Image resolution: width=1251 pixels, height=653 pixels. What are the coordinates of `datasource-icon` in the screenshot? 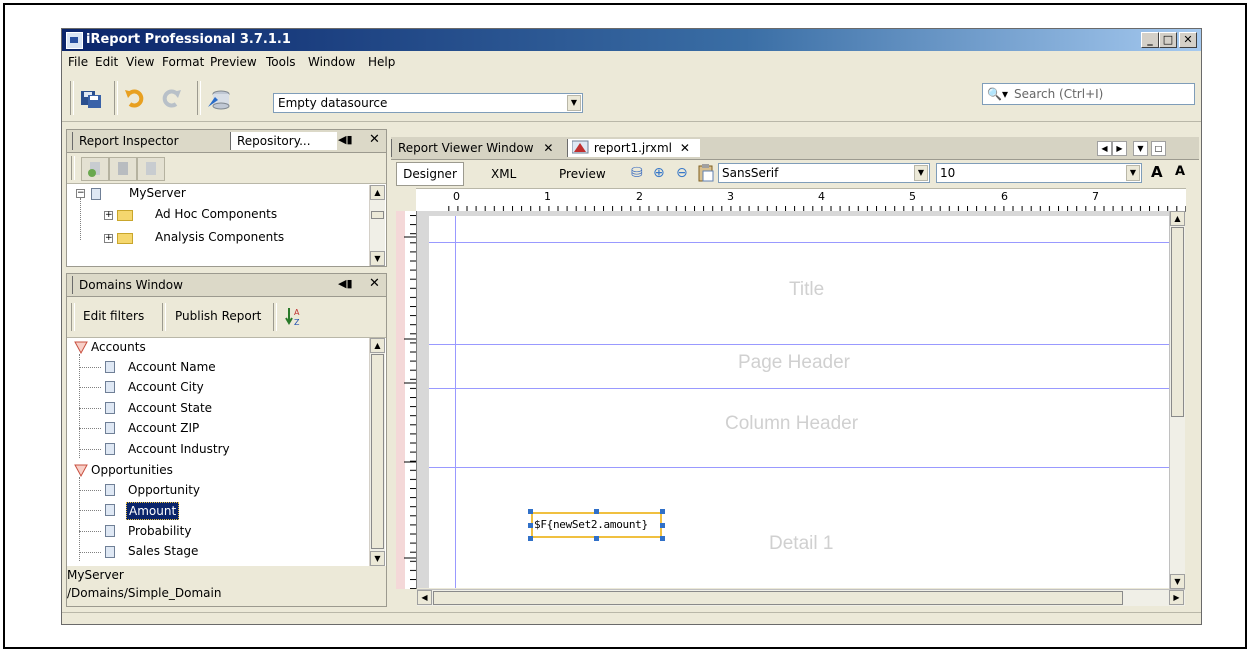 It's located at (218, 98).